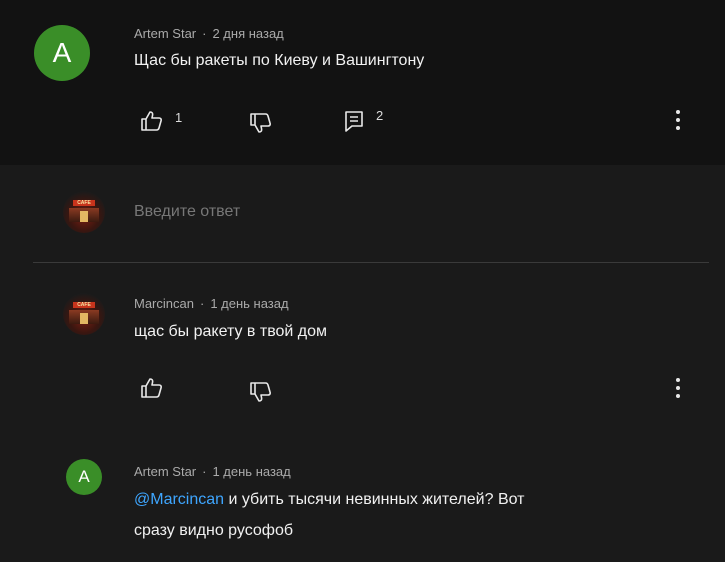  I want to click on comment-text-line2: сразу видно русофоб, so click(214, 530).